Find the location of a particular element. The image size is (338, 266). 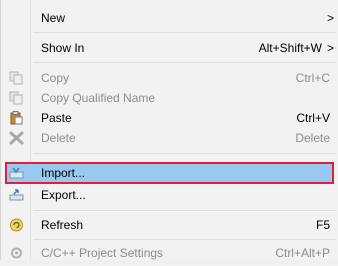

menu-item-label: Copy Qualified Name is located at coordinates (98, 98).